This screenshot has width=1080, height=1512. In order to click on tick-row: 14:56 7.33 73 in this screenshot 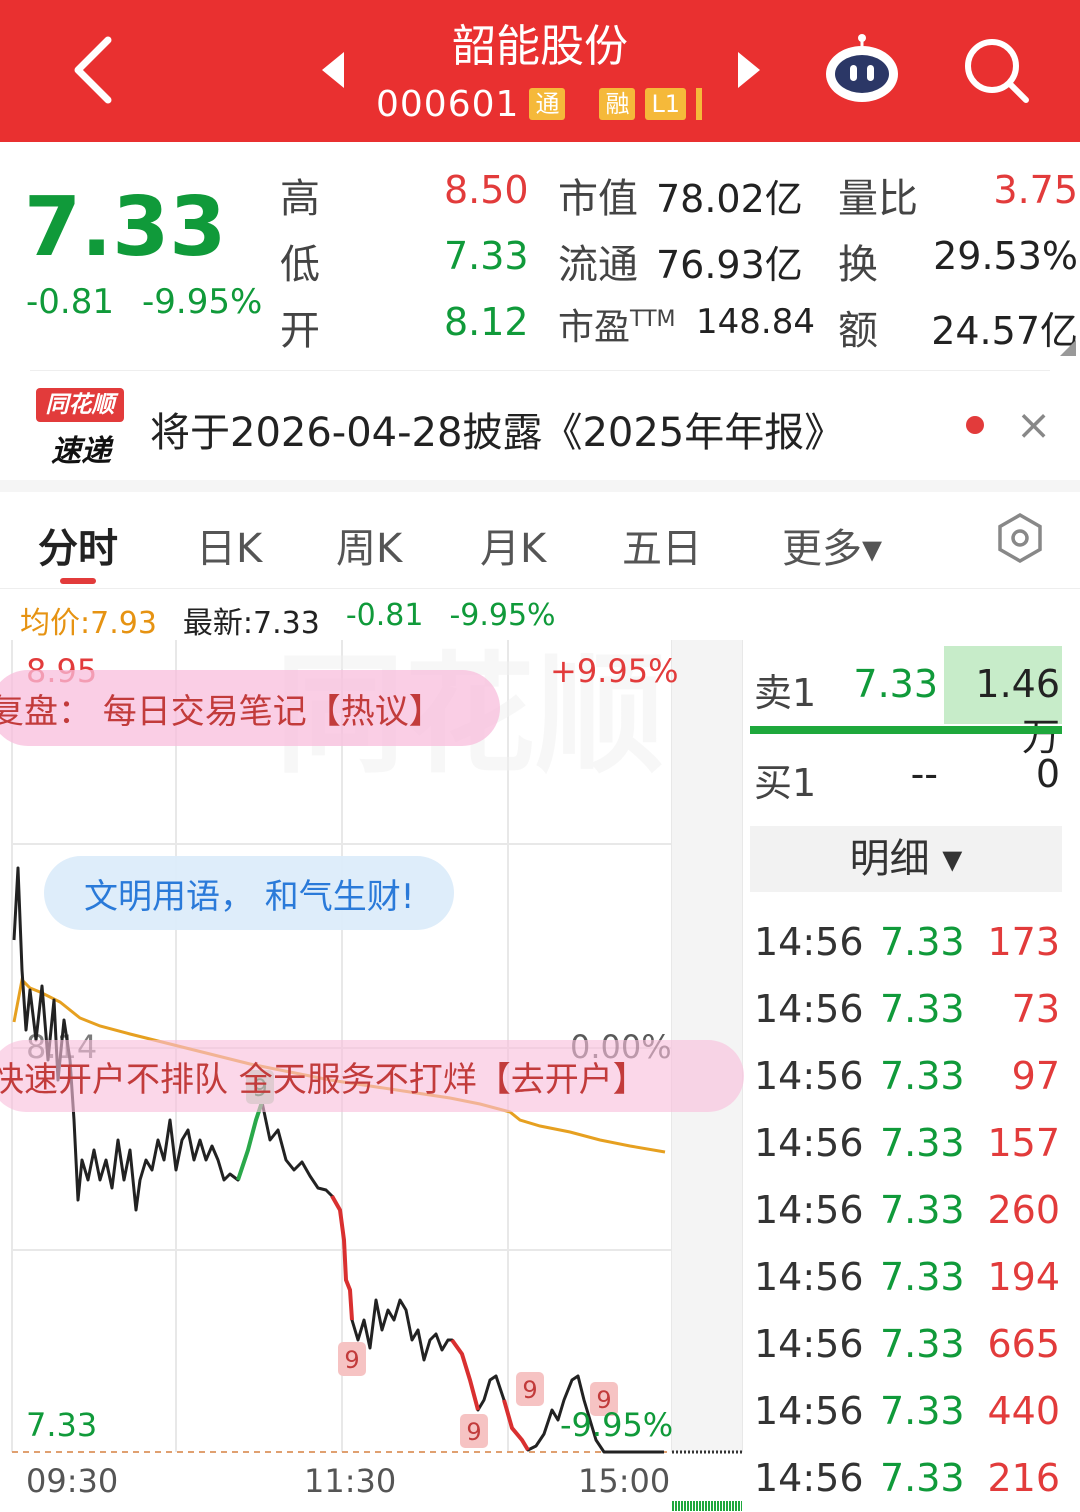, I will do `click(907, 1010)`.